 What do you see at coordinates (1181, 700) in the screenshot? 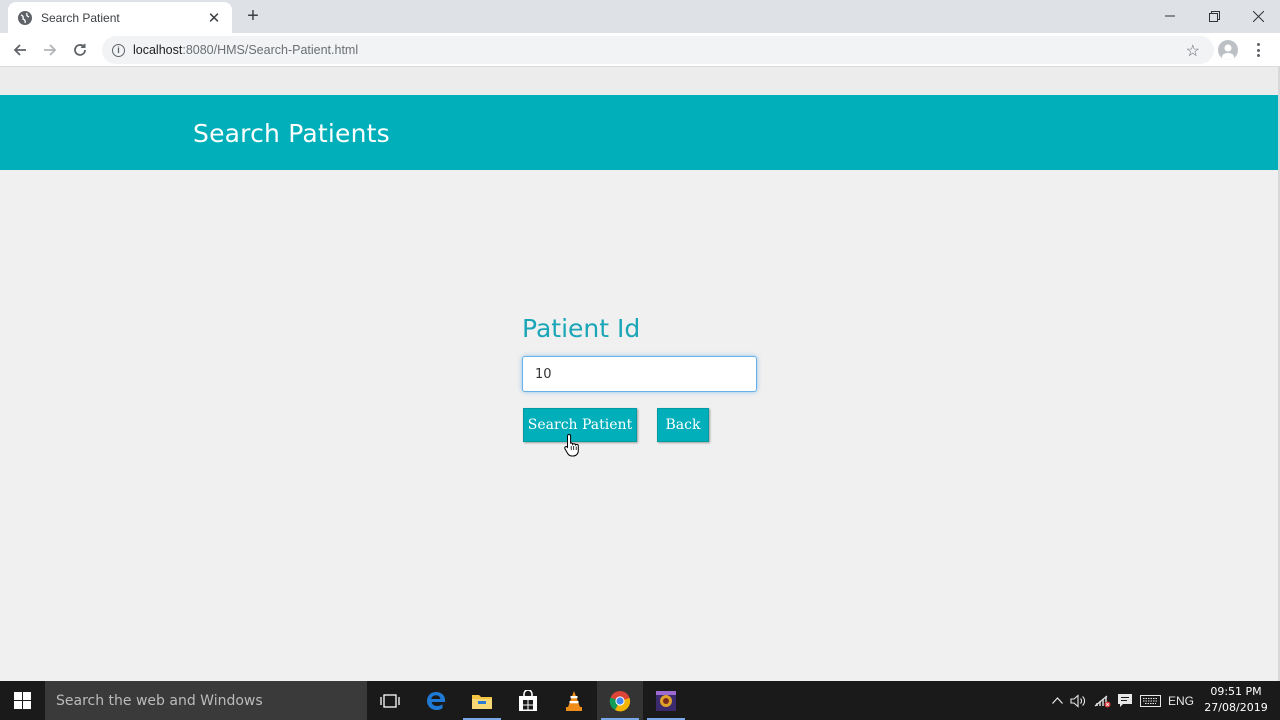
I see `language-indicator: ENG` at bounding box center [1181, 700].